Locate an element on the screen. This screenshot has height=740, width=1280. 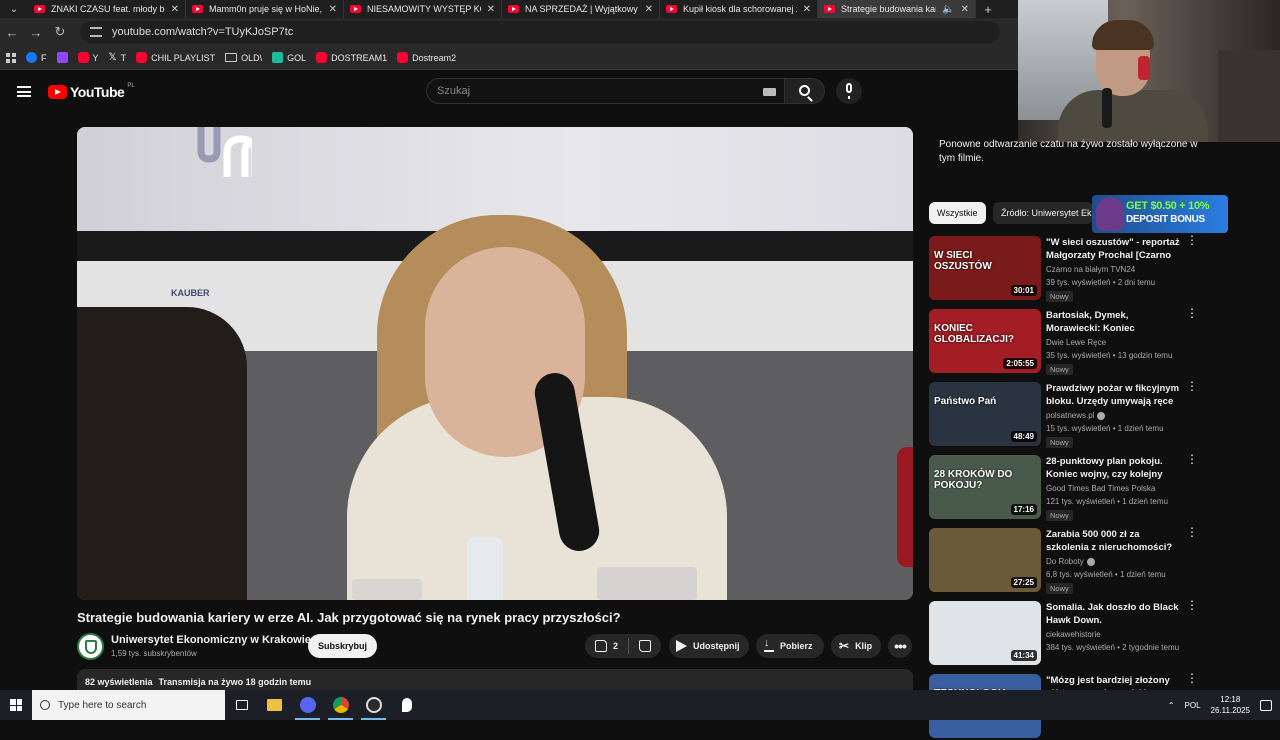
clock: 12:18 26.11.2025 is located at coordinates (1230, 705).